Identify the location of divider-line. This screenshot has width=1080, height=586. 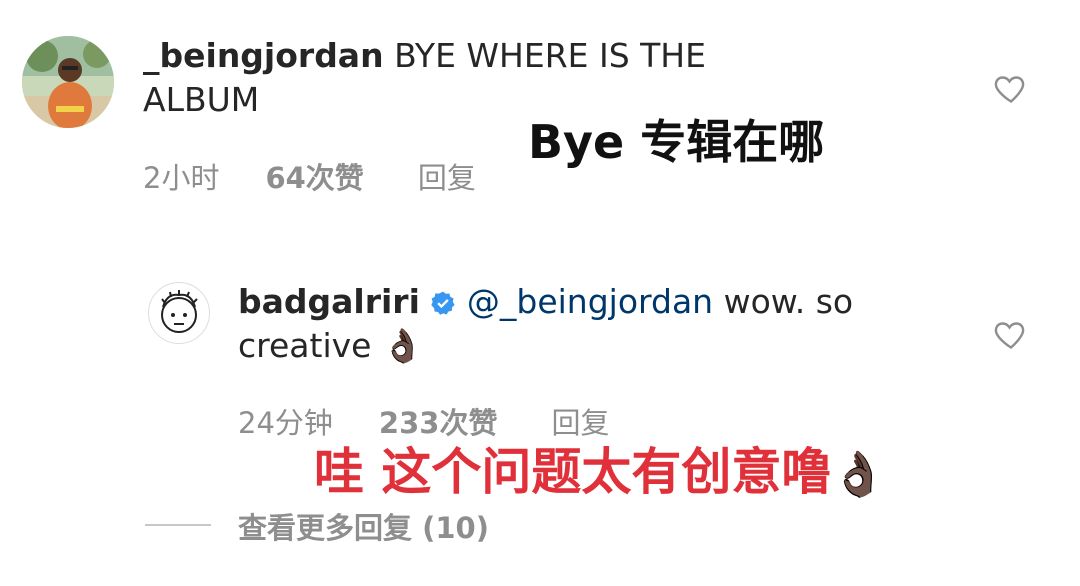
(178, 525).